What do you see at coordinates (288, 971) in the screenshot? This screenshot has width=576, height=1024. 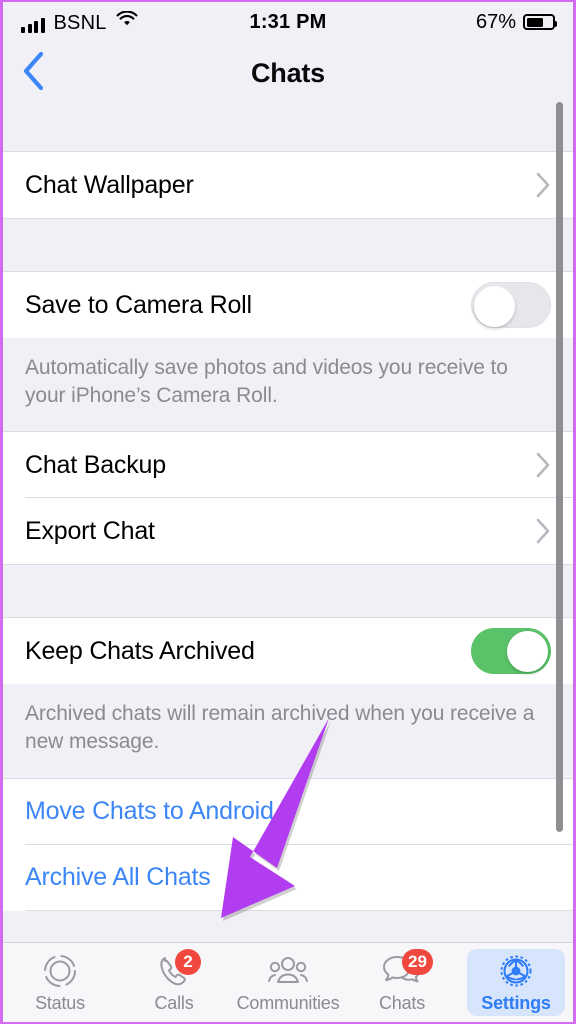 I see `communities-people-icon` at bounding box center [288, 971].